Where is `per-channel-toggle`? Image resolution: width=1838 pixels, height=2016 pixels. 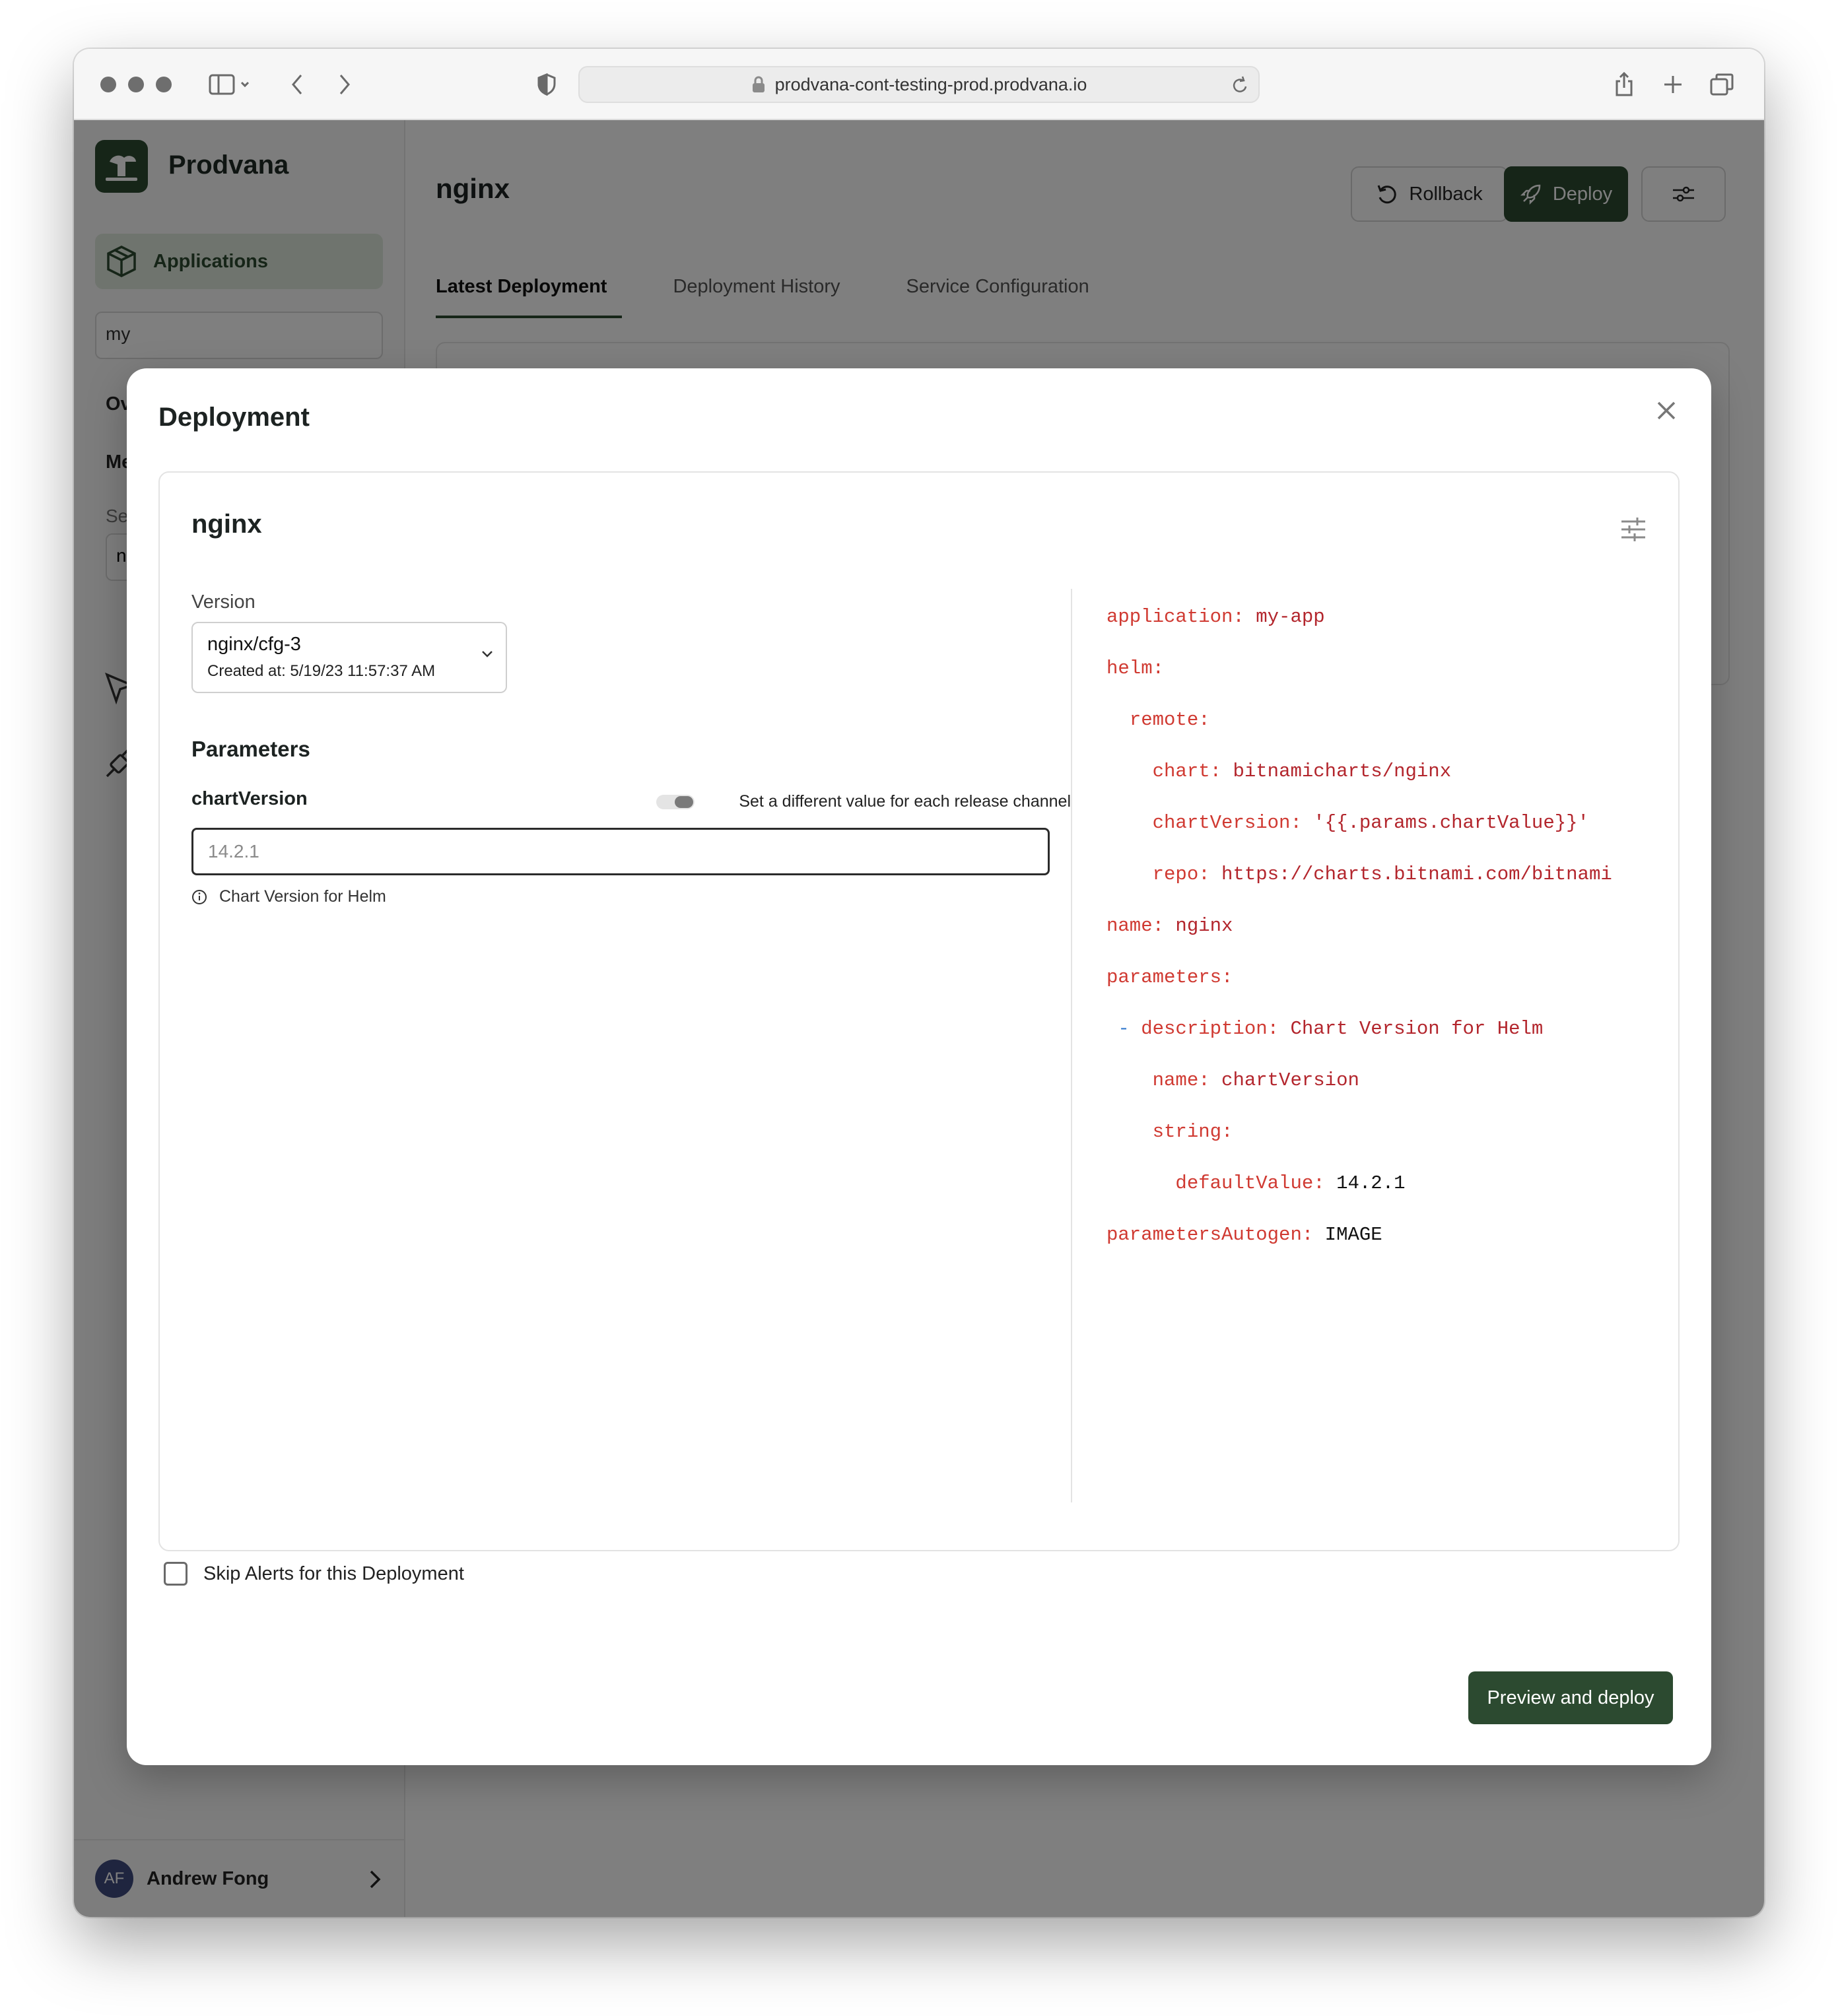 per-channel-toggle is located at coordinates (676, 802).